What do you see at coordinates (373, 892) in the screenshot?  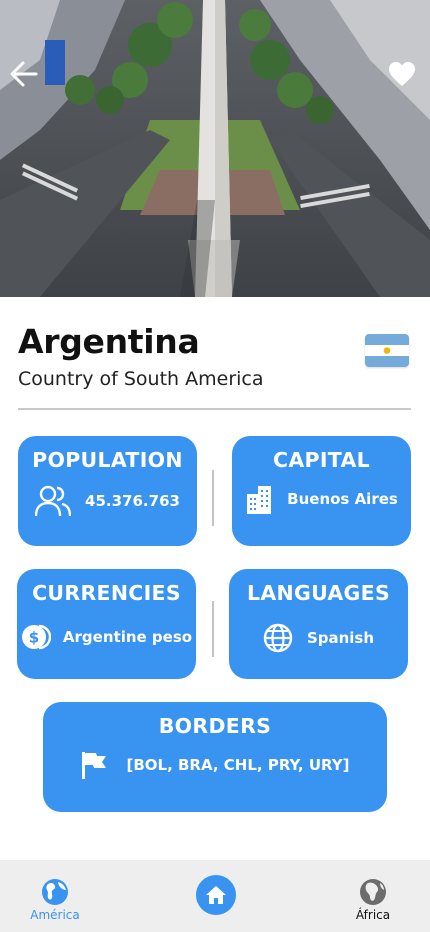 I see `globe-africa-icon` at bounding box center [373, 892].